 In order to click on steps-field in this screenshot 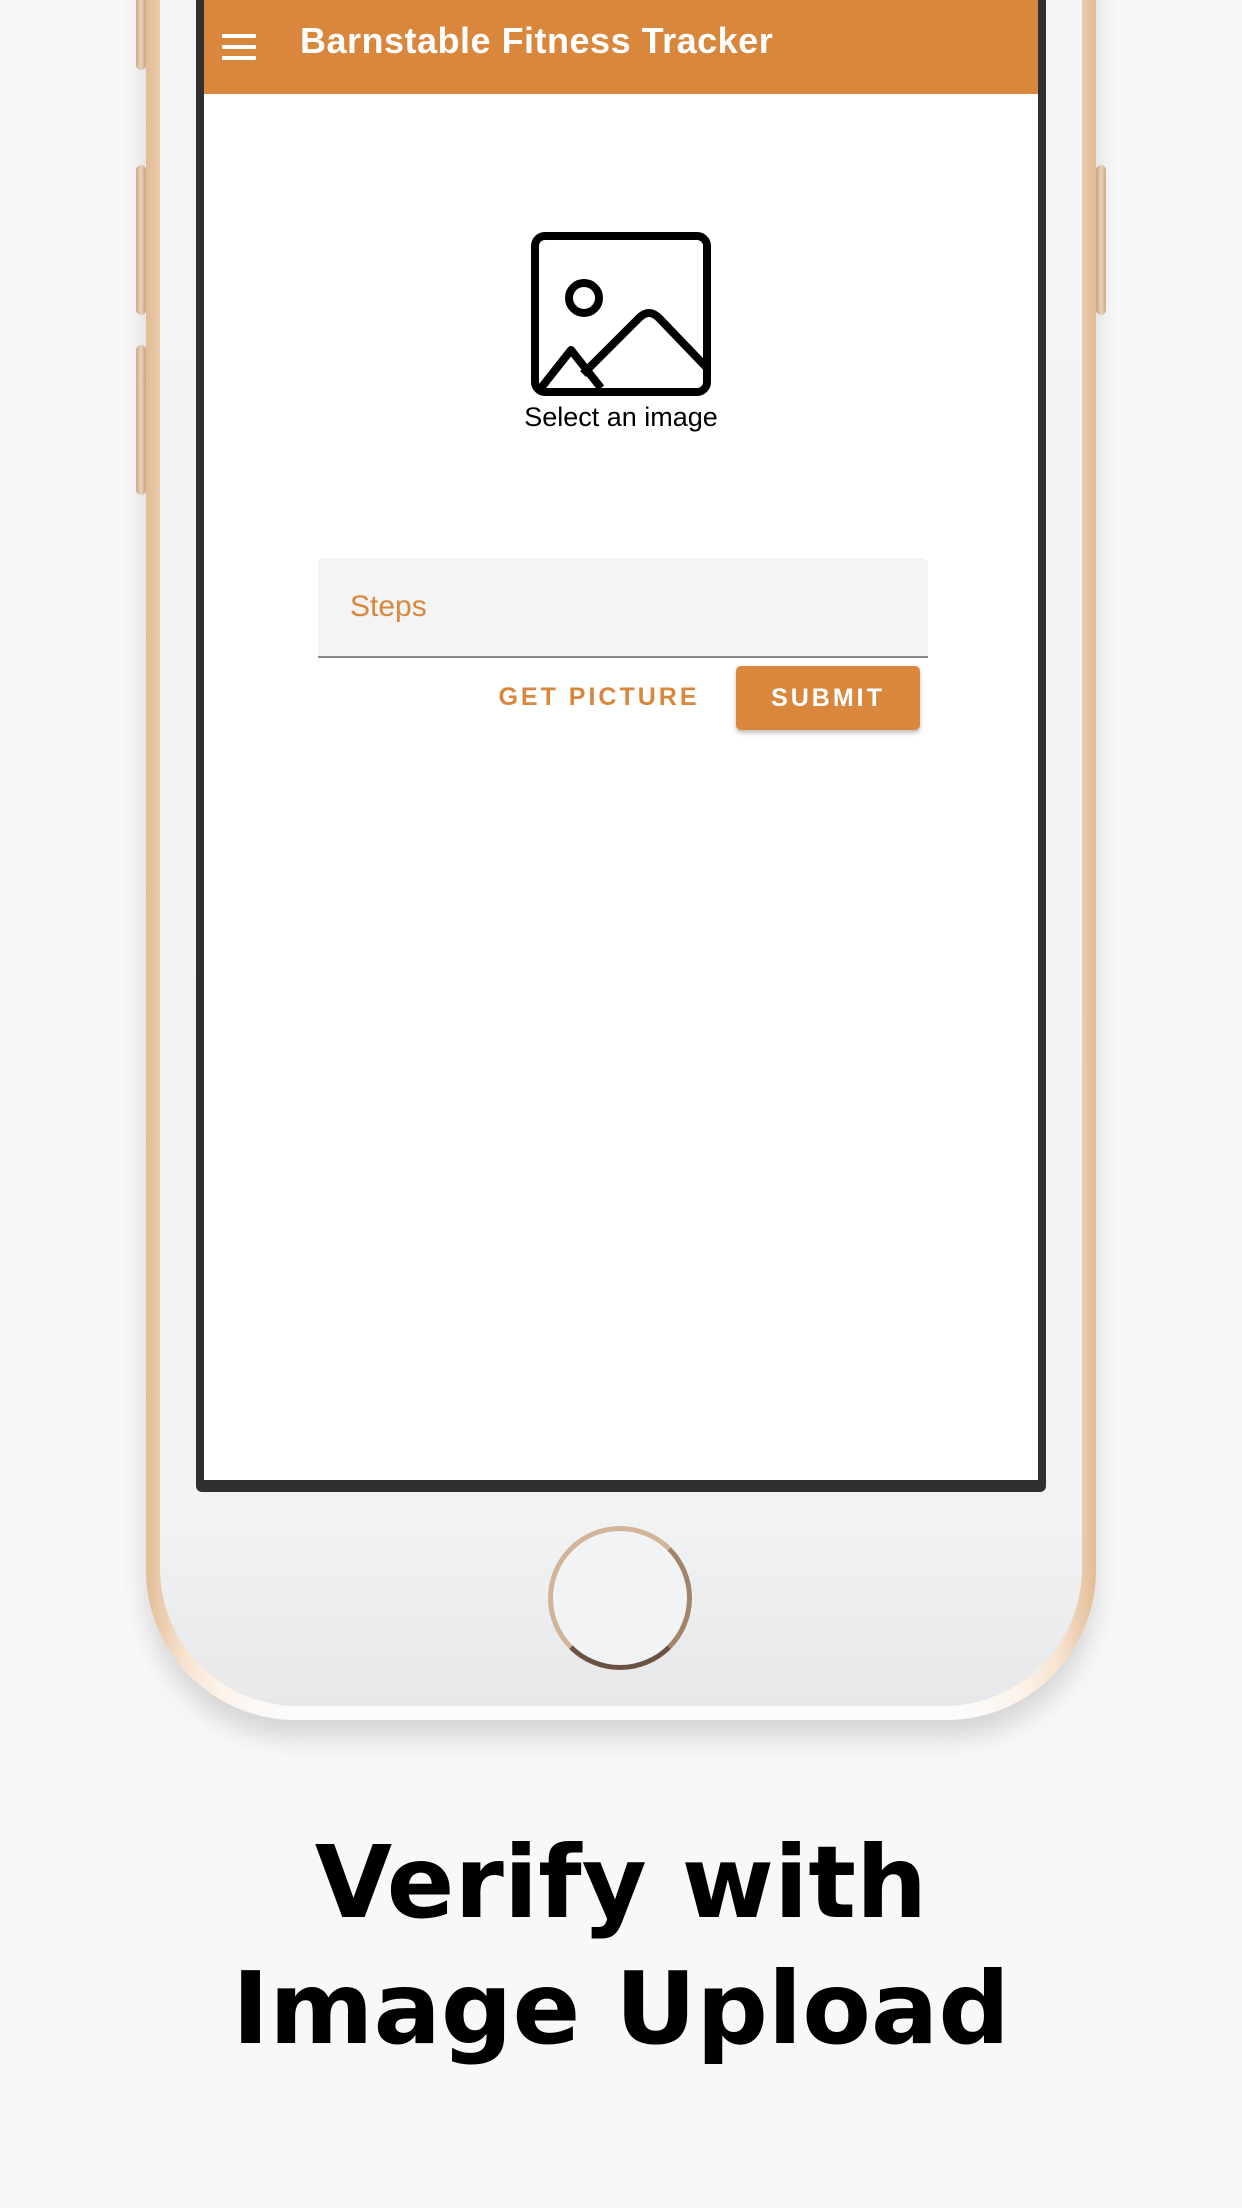, I will do `click(623, 608)`.